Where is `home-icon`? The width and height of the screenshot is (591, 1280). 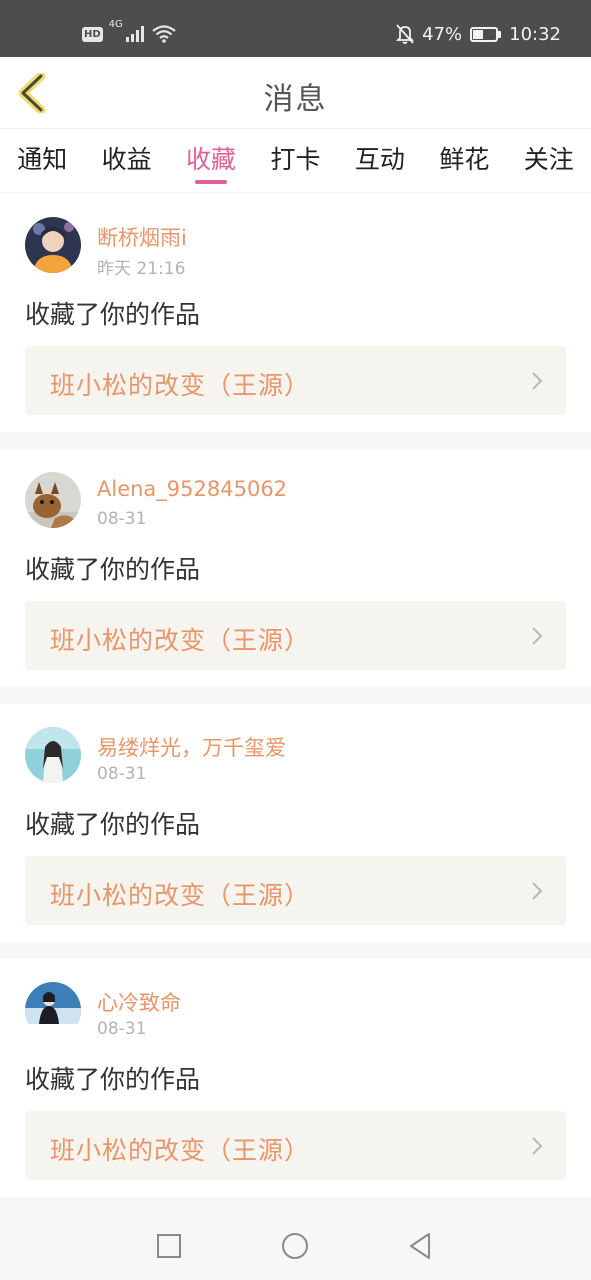
home-icon is located at coordinates (295, 1246).